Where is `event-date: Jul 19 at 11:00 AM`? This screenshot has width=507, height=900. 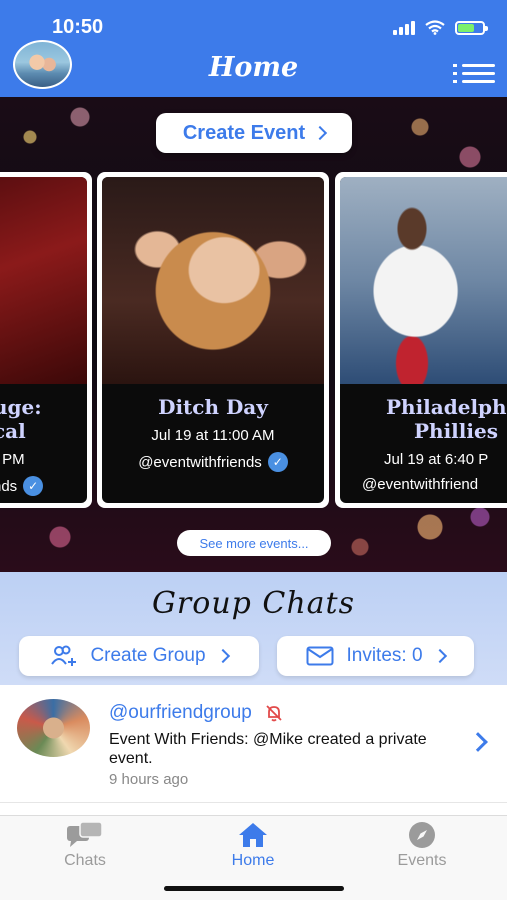
event-date: Jul 19 at 11:00 AM is located at coordinates (213, 435).